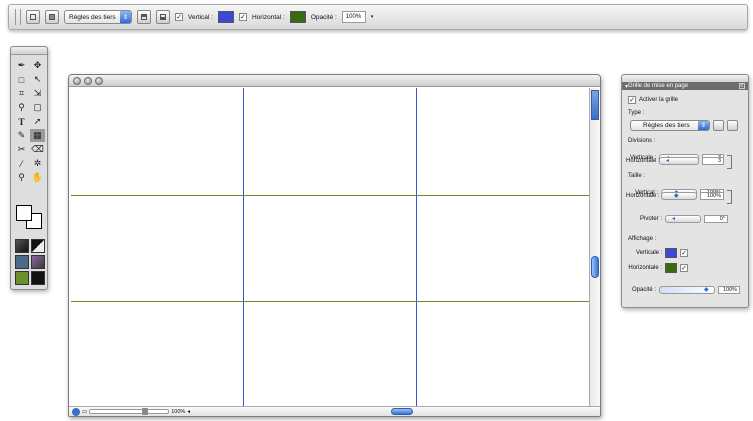 Image resolution: width=753 pixels, height=421 pixels. Describe the element at coordinates (188, 412) in the screenshot. I see `scroll-left-icon: ◂` at that location.